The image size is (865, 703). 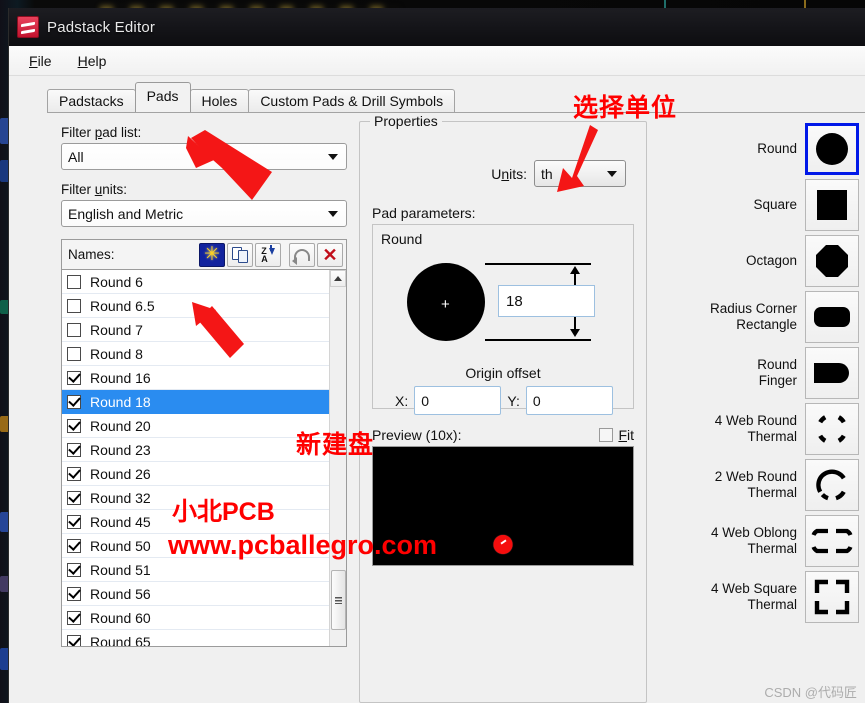 I want to click on round-finger-icon, so click(x=831, y=373).